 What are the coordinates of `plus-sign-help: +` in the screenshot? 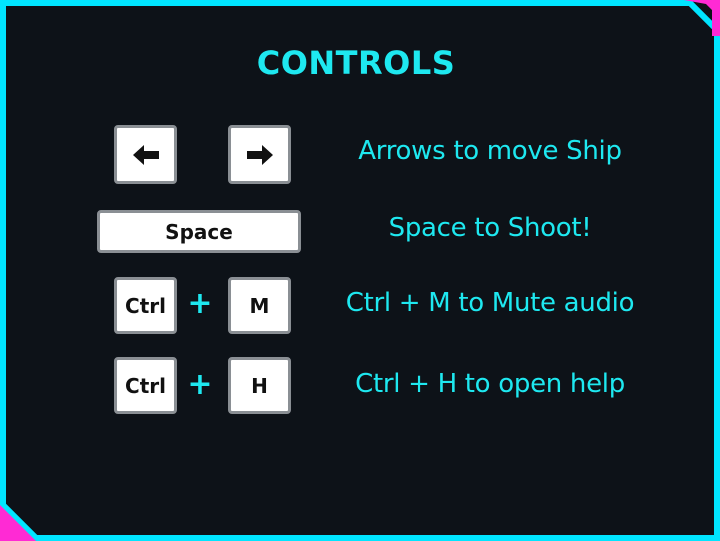 It's located at (200, 384).